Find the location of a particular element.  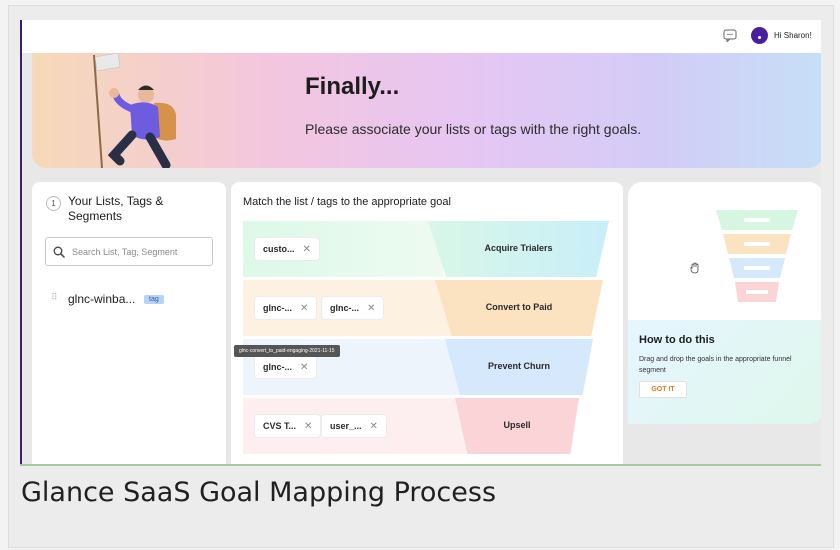

chat-icon is located at coordinates (730, 35).